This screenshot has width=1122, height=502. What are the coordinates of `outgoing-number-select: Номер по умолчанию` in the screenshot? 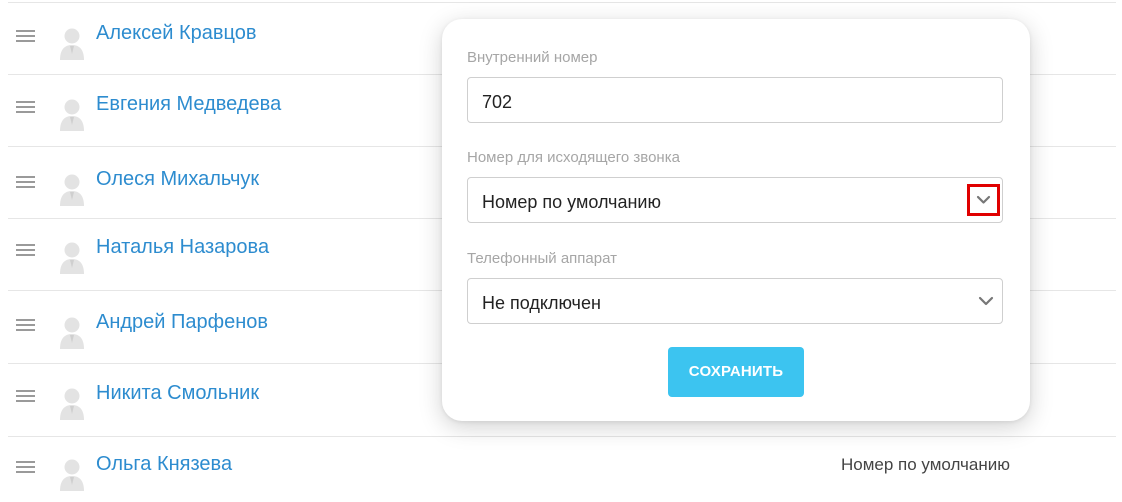 It's located at (735, 200).